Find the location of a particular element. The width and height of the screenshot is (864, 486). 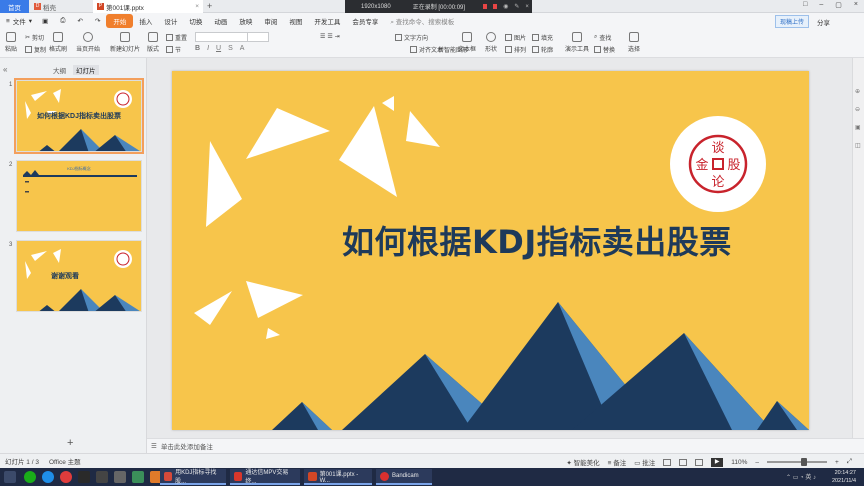

replace-button: 替换 is located at coordinates (604, 49).